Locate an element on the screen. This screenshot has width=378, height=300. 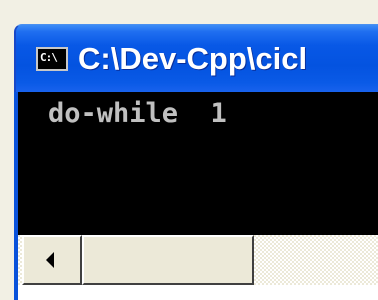
scroll-left-button is located at coordinates (52, 260).